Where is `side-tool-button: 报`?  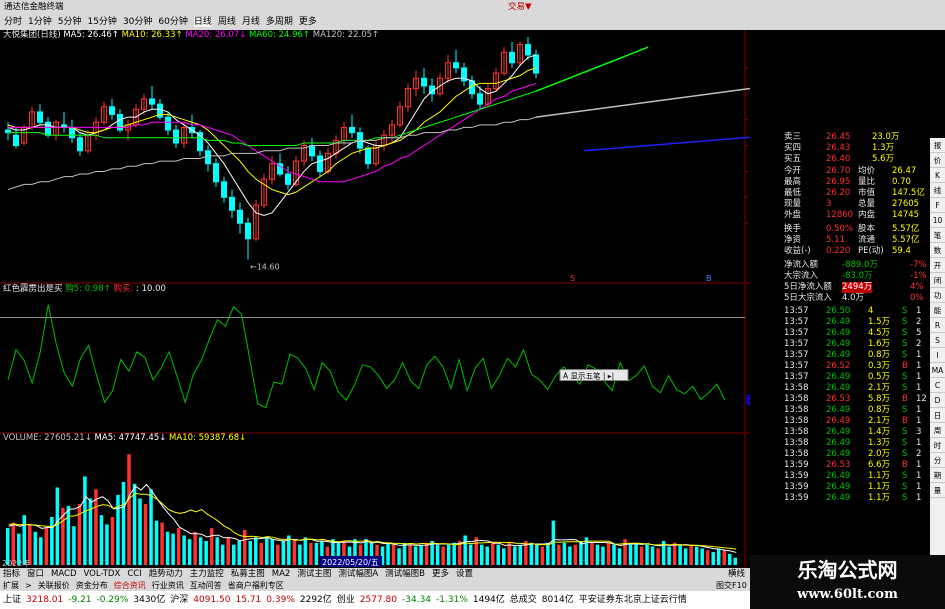
side-tool-button: 报 is located at coordinates (937, 145).